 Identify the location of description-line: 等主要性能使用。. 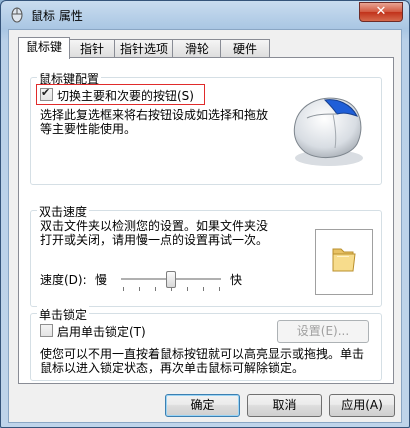
(88, 129).